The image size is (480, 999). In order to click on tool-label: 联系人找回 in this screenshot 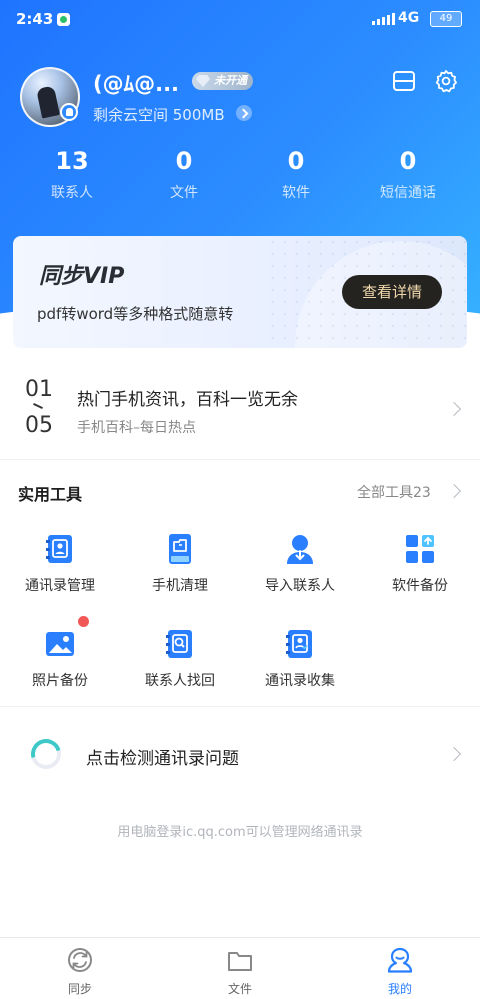, I will do `click(180, 681)`.